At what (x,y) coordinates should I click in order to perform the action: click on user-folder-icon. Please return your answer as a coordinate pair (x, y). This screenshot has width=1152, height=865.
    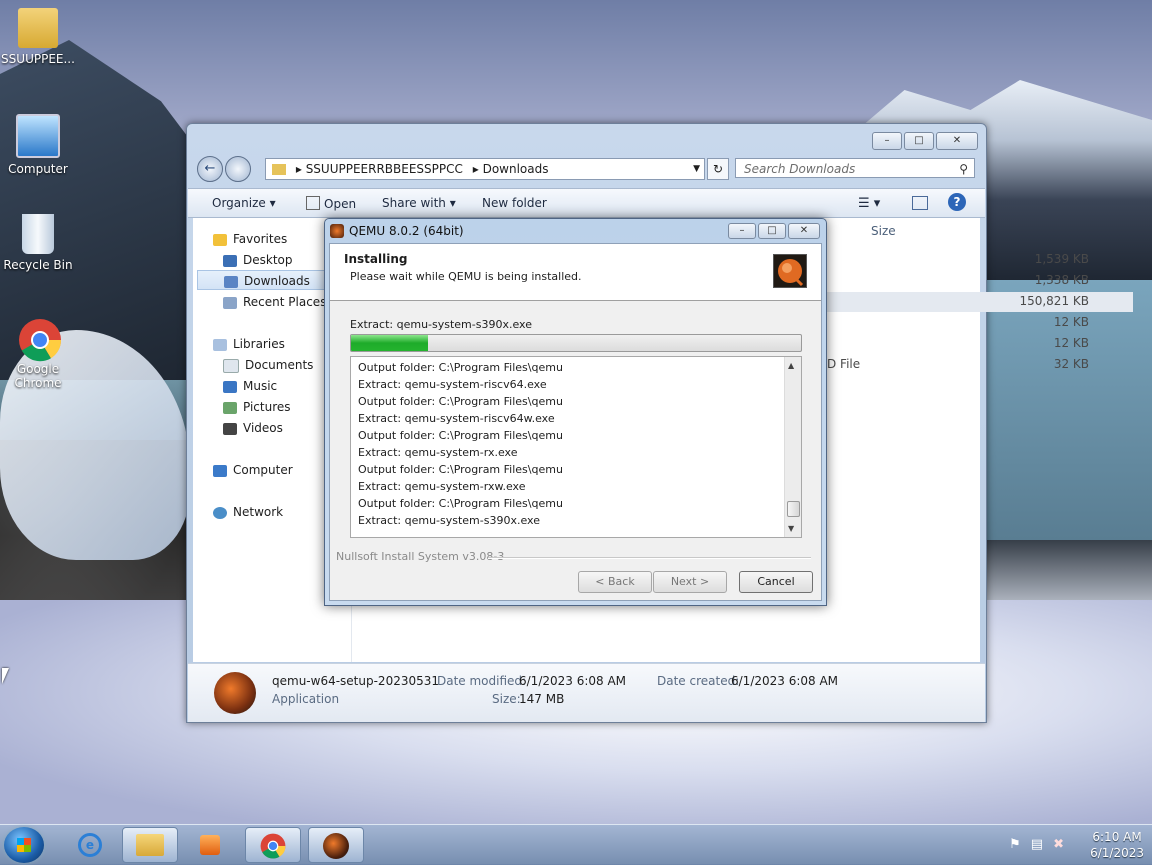
    Looking at the image, I should click on (38, 28).